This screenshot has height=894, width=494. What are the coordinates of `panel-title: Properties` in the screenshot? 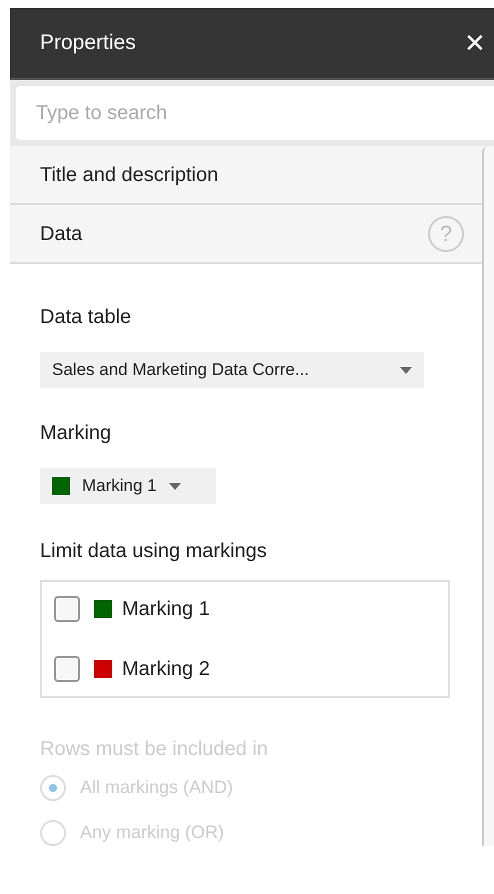 It's located at (88, 43).